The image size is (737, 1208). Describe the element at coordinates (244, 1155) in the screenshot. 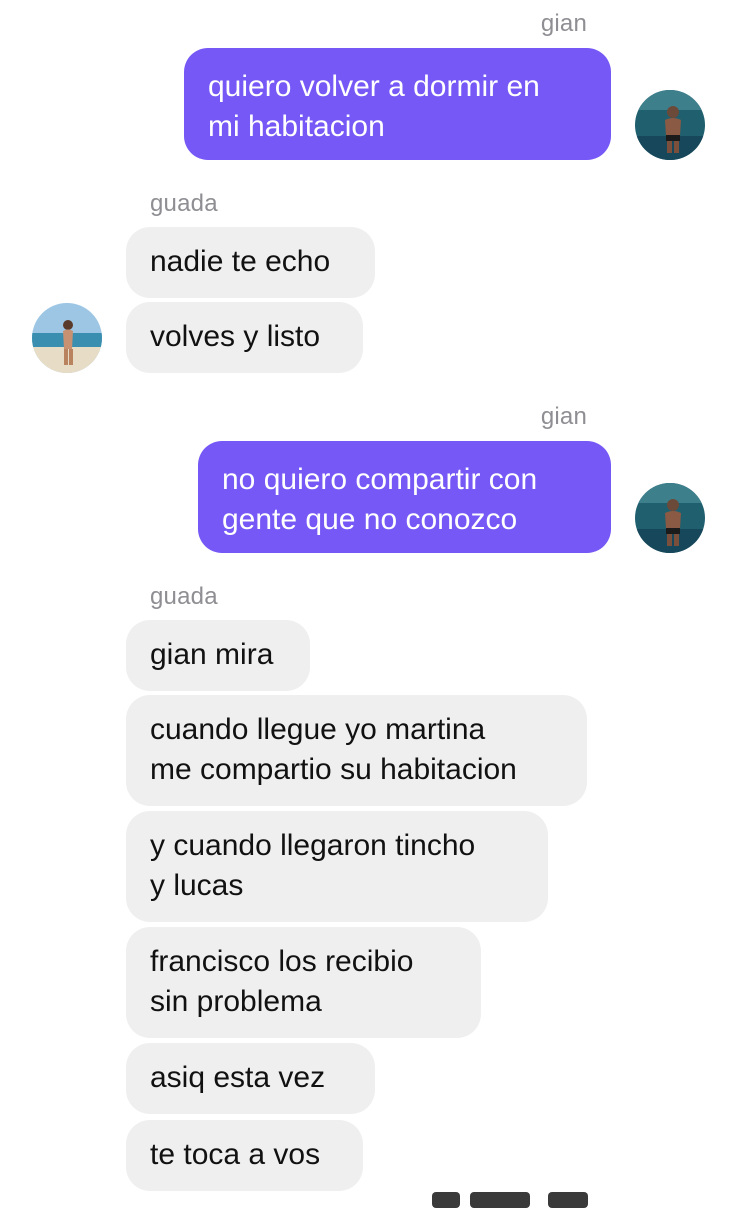

I see `message-bubble-incoming: te toca a vos` at that location.